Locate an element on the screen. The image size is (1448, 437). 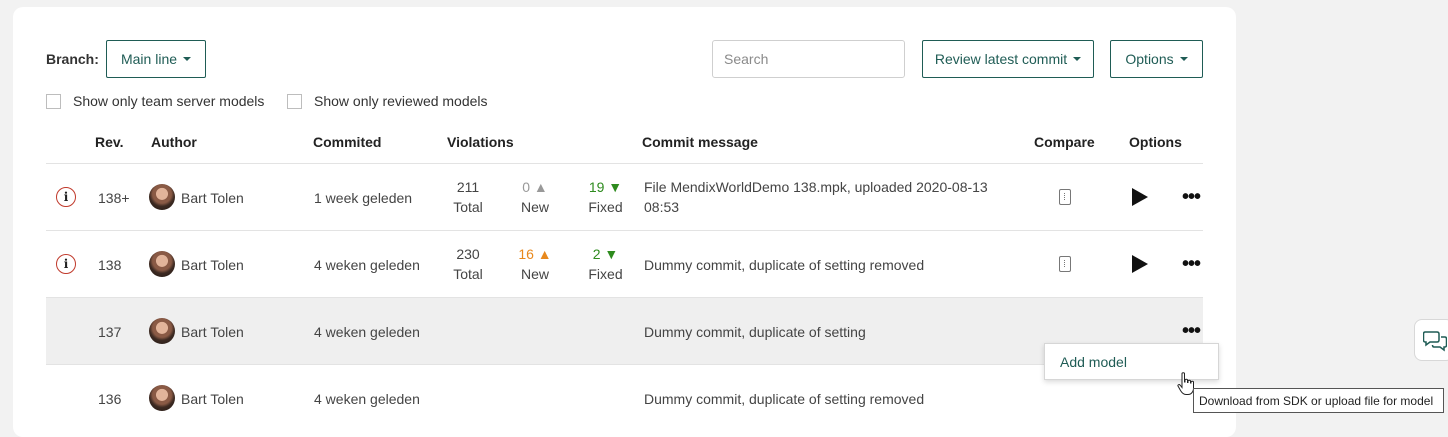
review-latest-commit-button: Review latest commit is located at coordinates (1008, 59).